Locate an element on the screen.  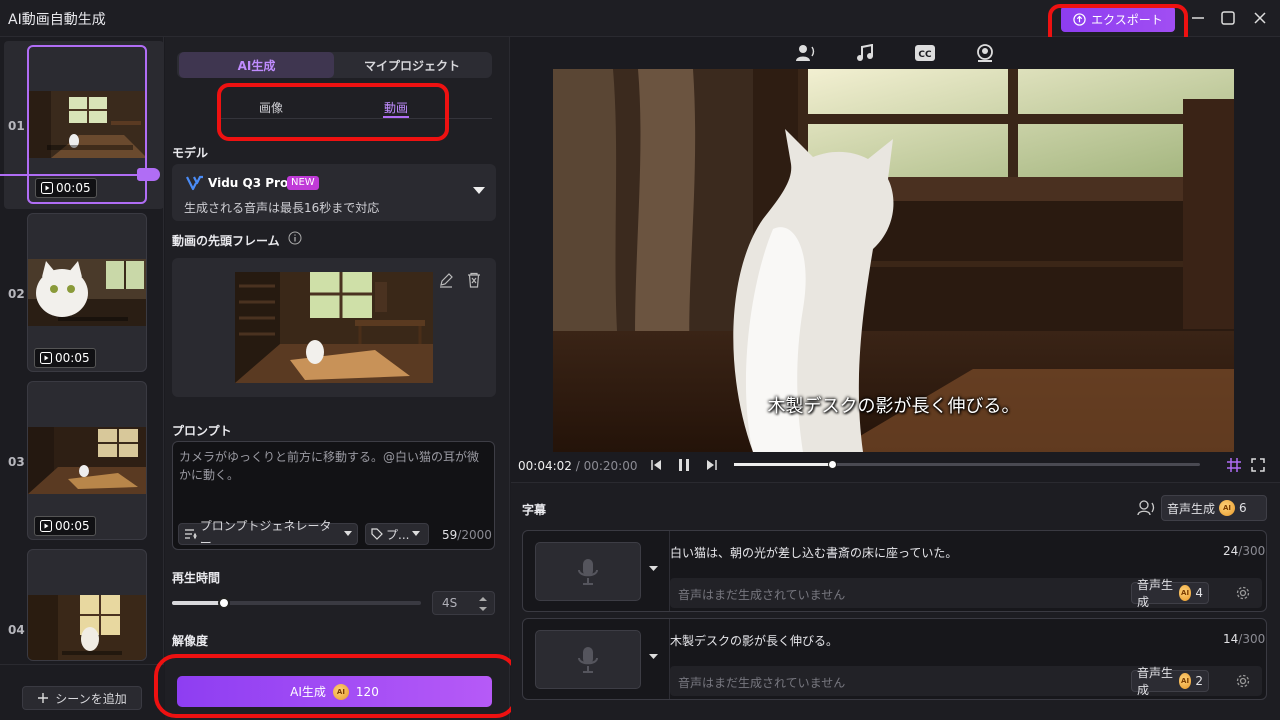
subtitle-char-count: 24/300 is located at coordinates (1244, 551).